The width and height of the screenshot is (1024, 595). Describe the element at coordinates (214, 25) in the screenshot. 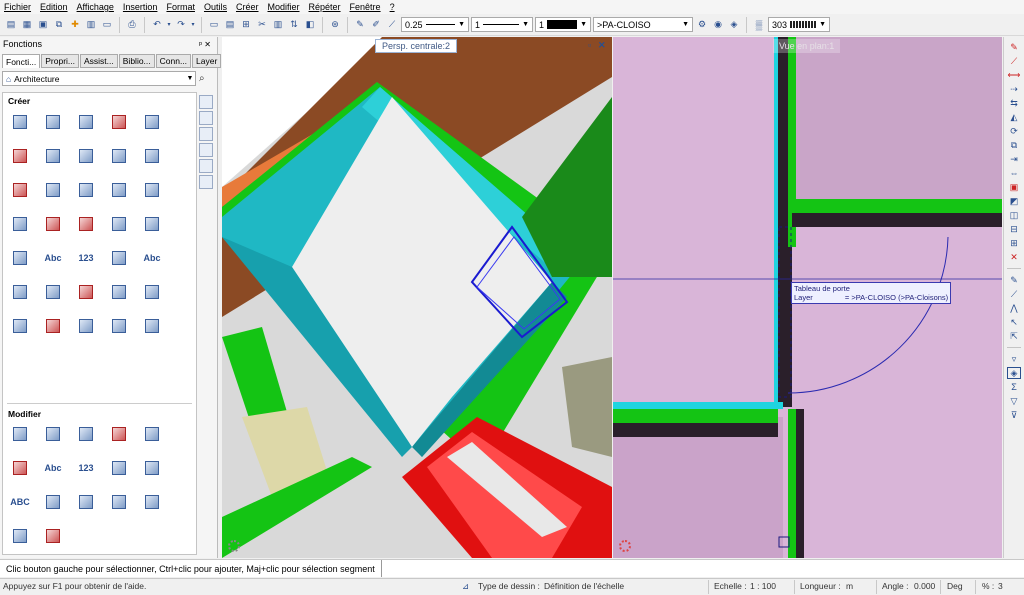

I see `frame-icon: ▭` at that location.